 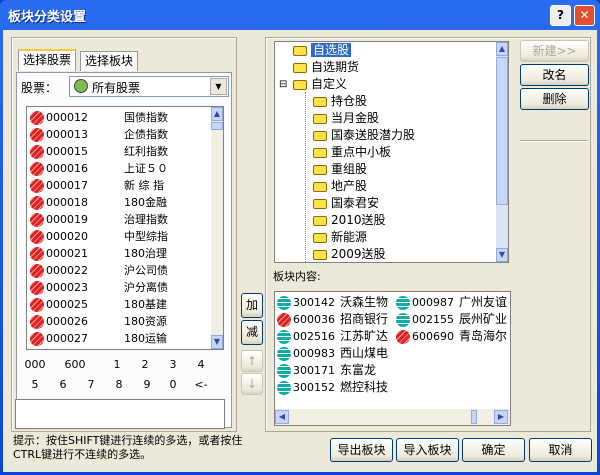 I want to click on move-up-button: ↑, so click(x=252, y=361).